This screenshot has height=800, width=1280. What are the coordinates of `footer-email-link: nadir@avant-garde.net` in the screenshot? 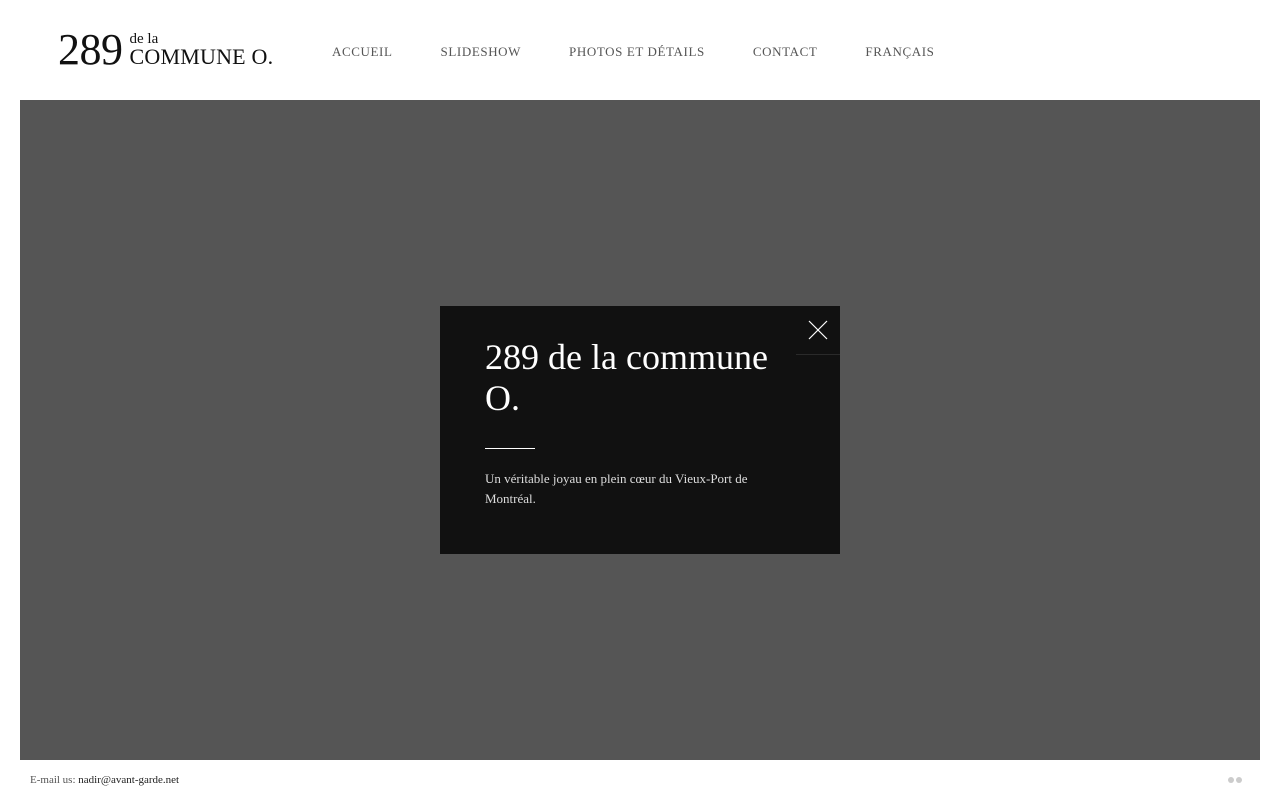 It's located at (128, 780).